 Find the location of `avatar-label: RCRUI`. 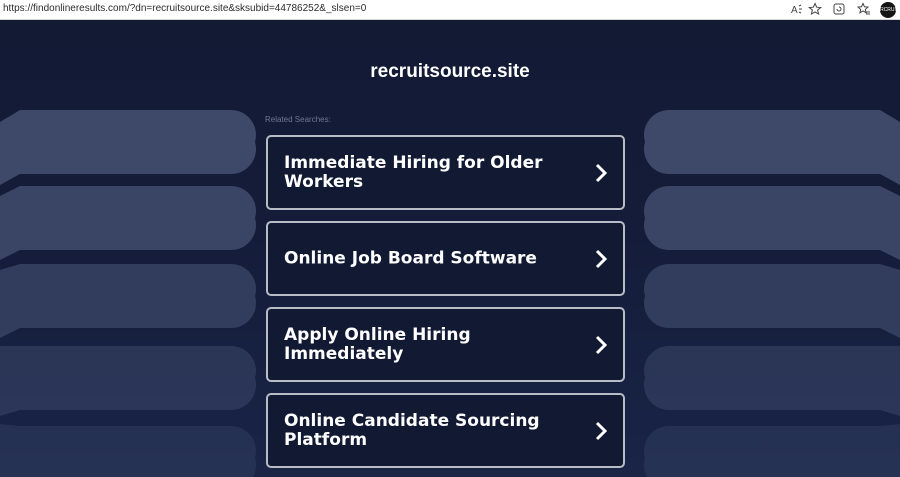

avatar-label: RCRUI is located at coordinates (888, 10).